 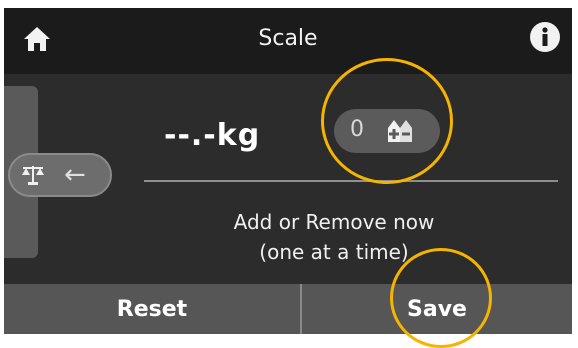 What do you see at coordinates (75, 175) in the screenshot?
I see `arrow-left-icon: ←` at bounding box center [75, 175].